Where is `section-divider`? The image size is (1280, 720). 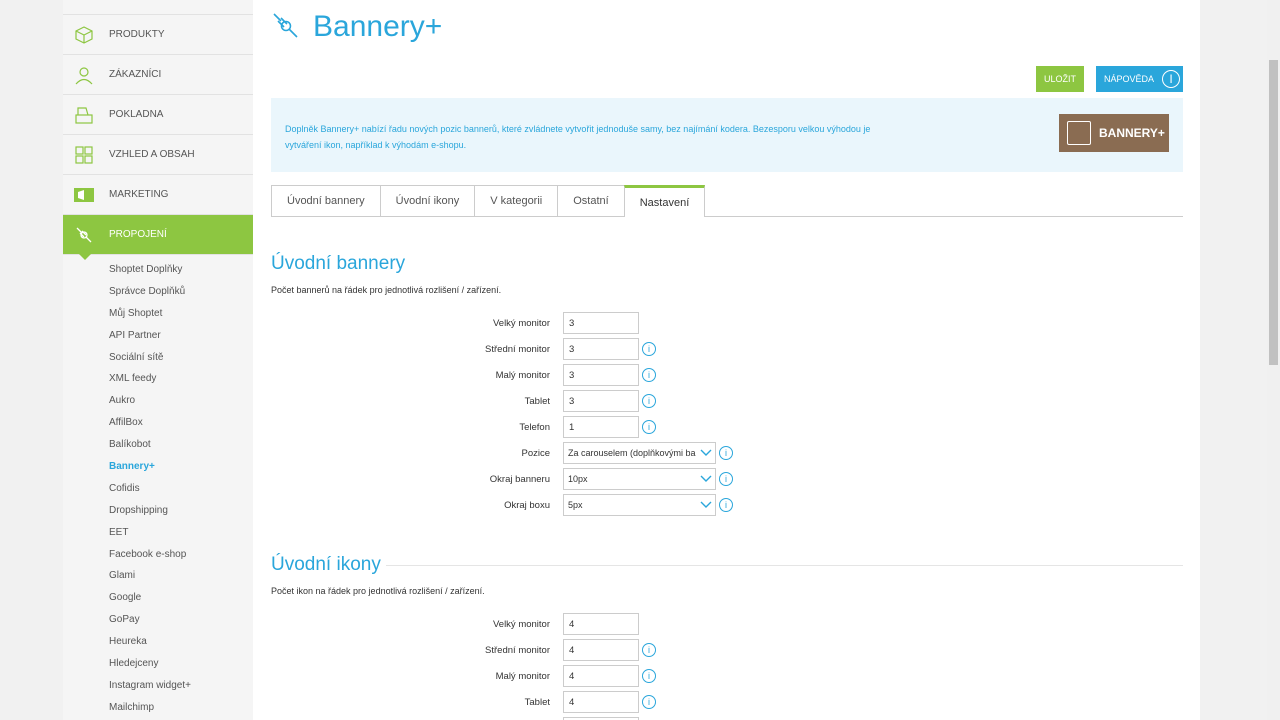
section-divider is located at coordinates (784, 565).